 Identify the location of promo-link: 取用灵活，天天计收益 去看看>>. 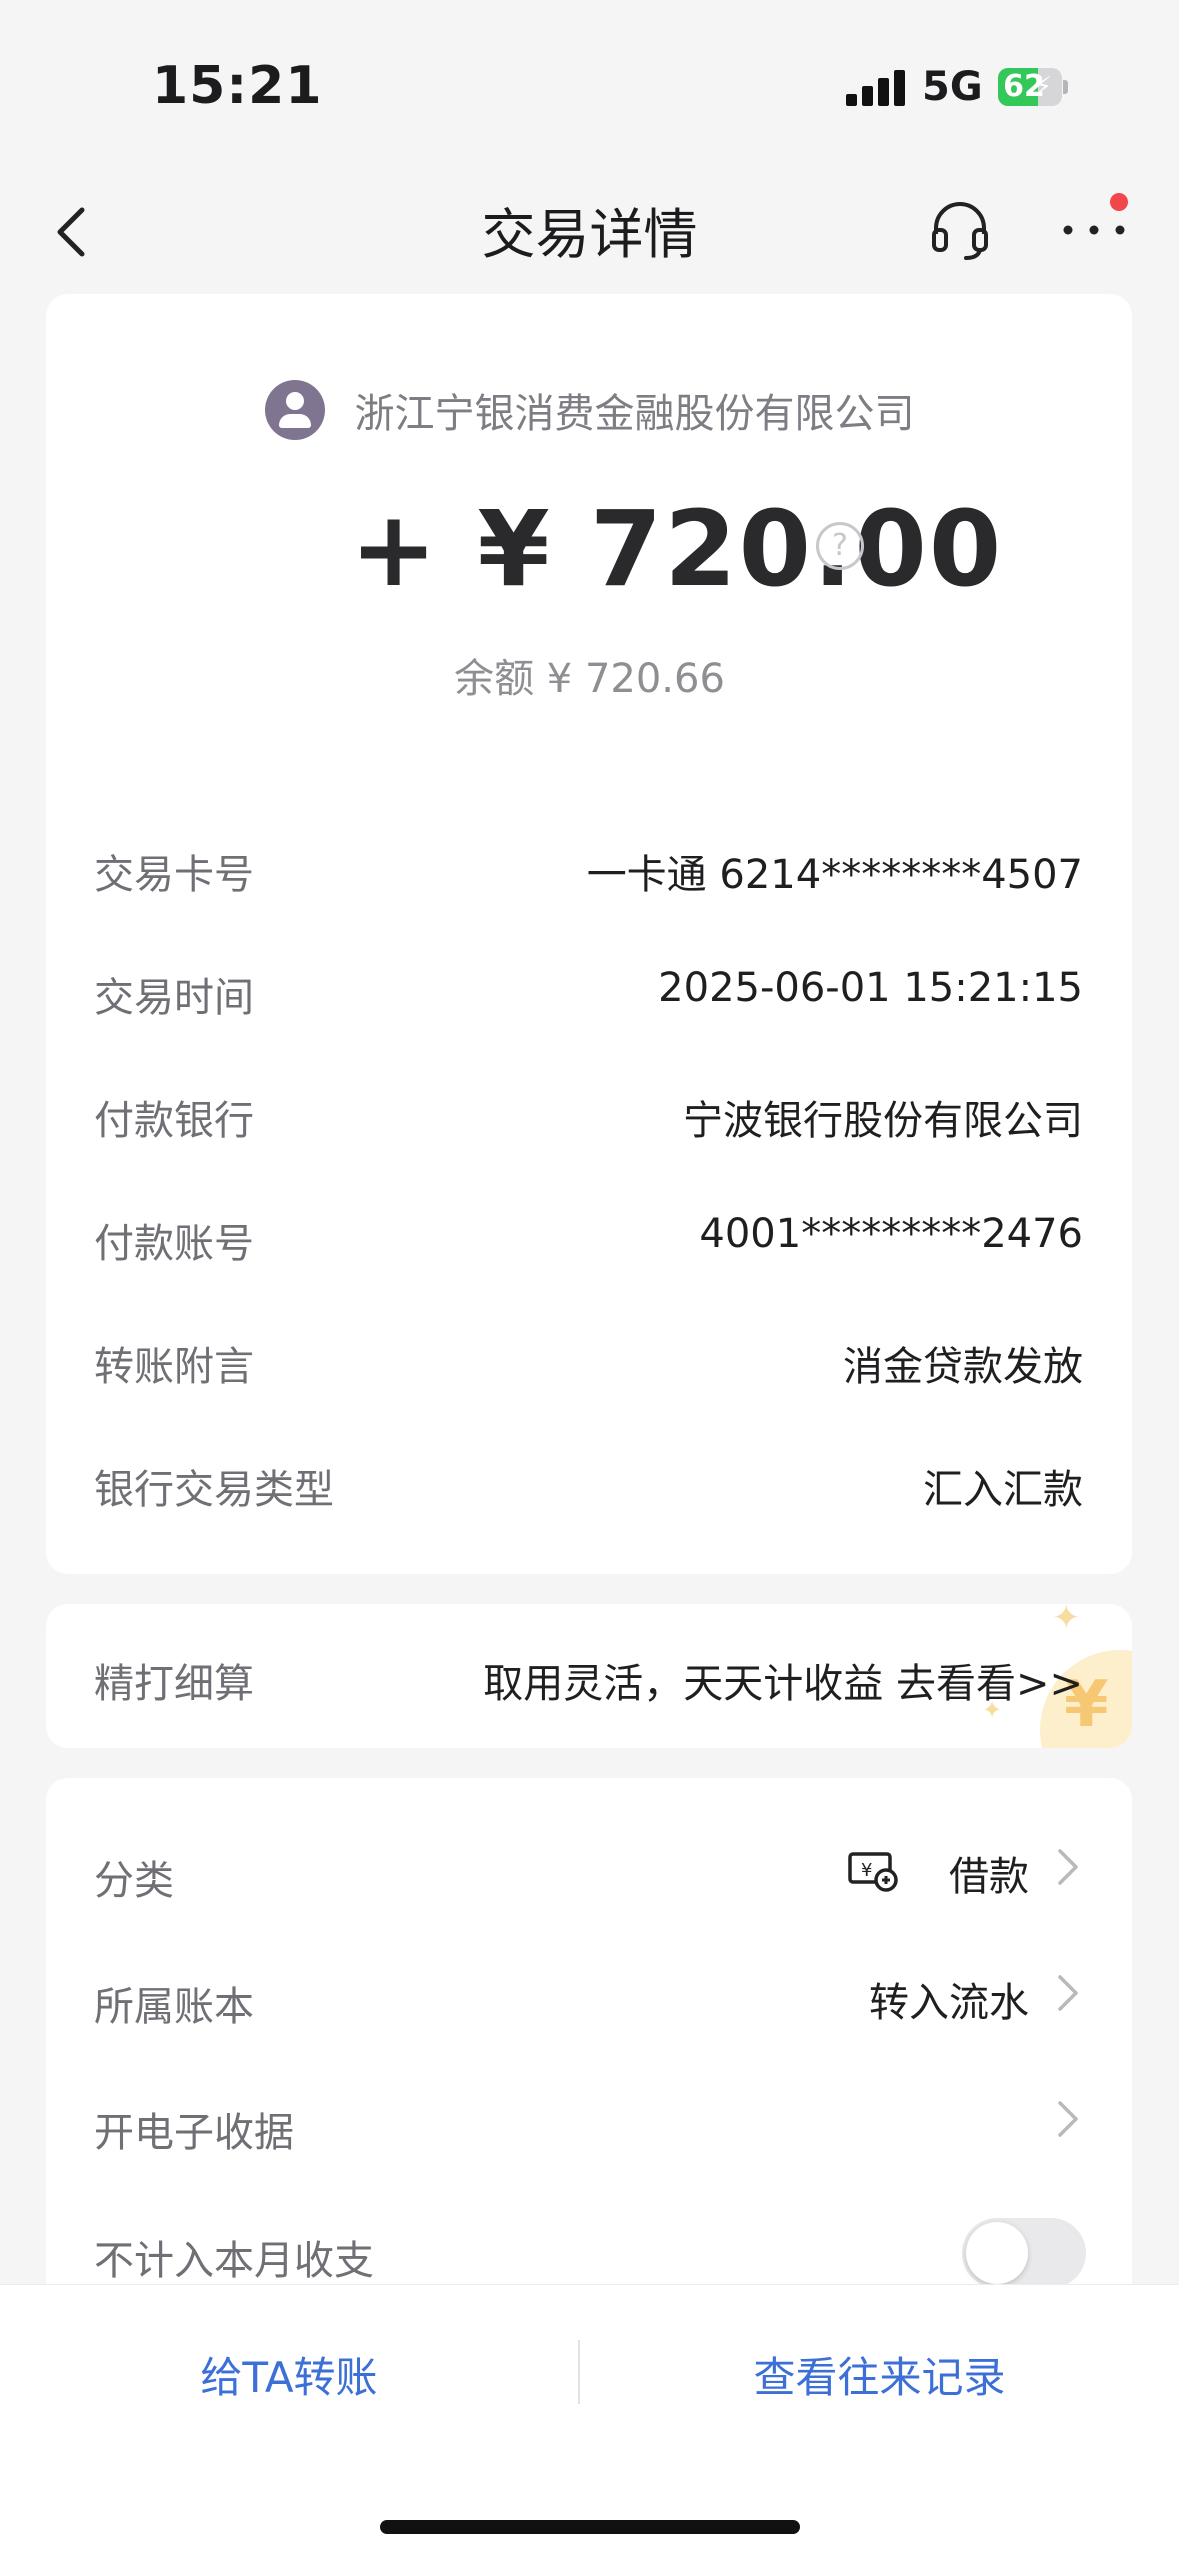
(783, 1680).